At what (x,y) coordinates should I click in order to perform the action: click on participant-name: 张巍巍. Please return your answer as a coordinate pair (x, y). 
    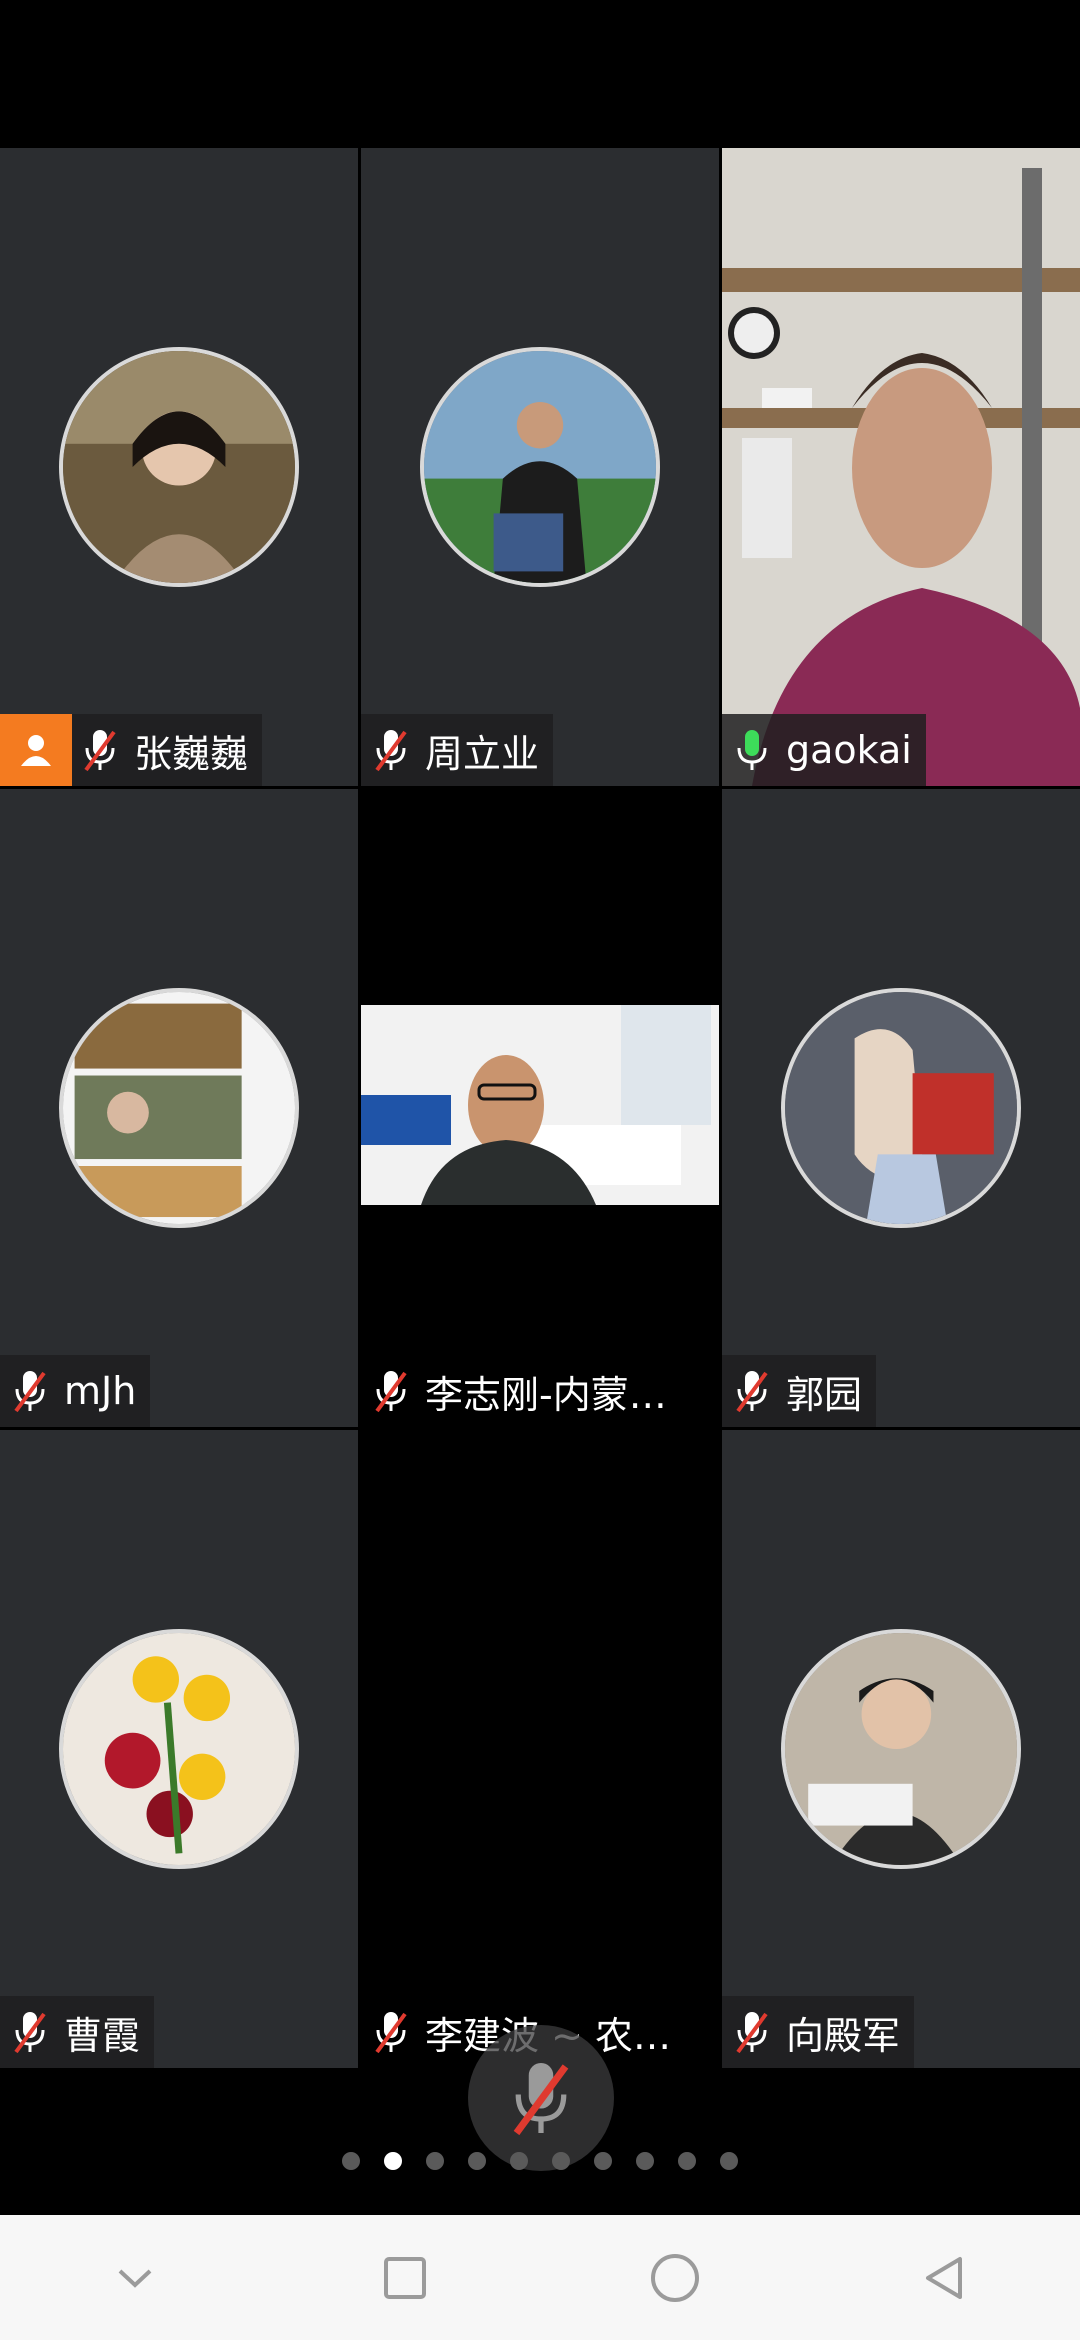
    Looking at the image, I should click on (191, 753).